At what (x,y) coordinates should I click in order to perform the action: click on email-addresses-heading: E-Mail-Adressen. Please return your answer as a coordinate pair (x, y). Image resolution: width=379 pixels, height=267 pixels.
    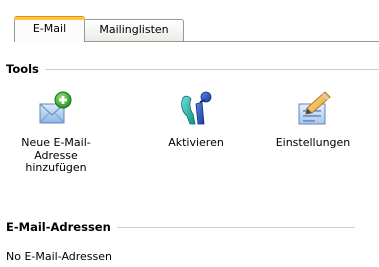
    Looking at the image, I should click on (180, 227).